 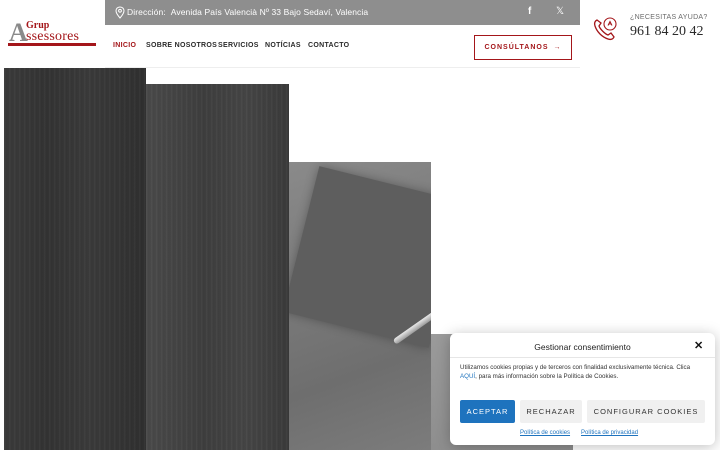 I want to click on reject-button: RECHAZAR, so click(x=551, y=411).